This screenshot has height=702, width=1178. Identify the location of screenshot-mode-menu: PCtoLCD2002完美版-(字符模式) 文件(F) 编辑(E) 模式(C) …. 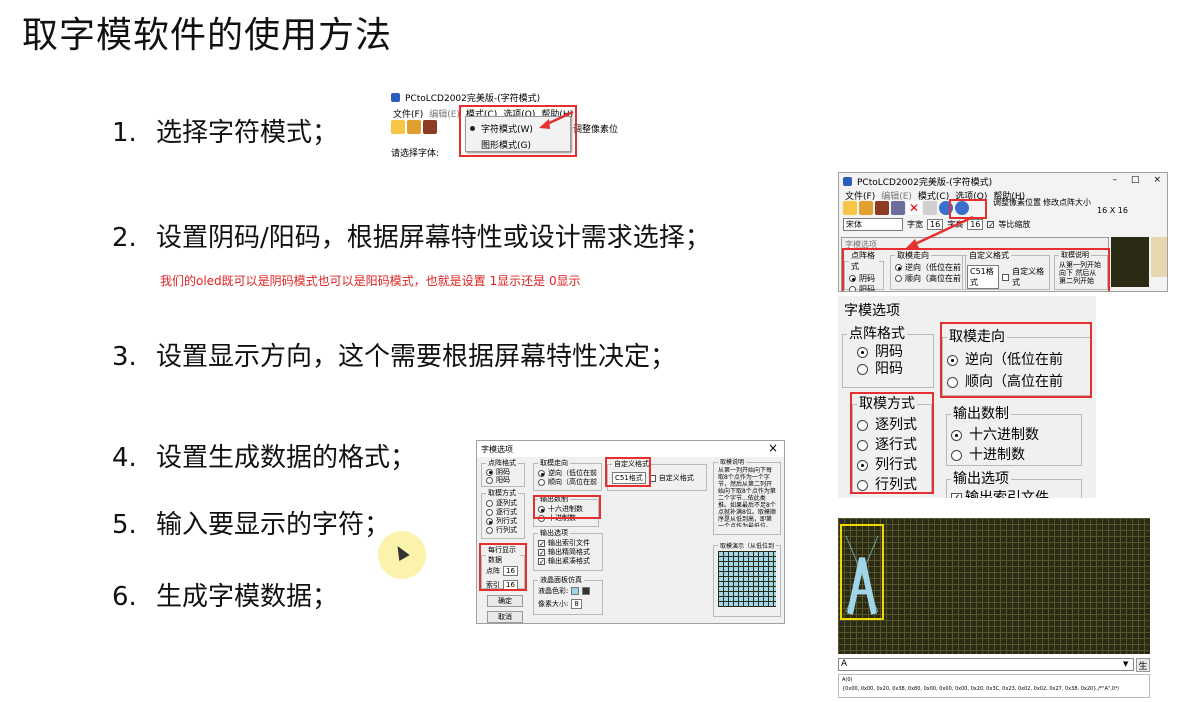
(503, 124).